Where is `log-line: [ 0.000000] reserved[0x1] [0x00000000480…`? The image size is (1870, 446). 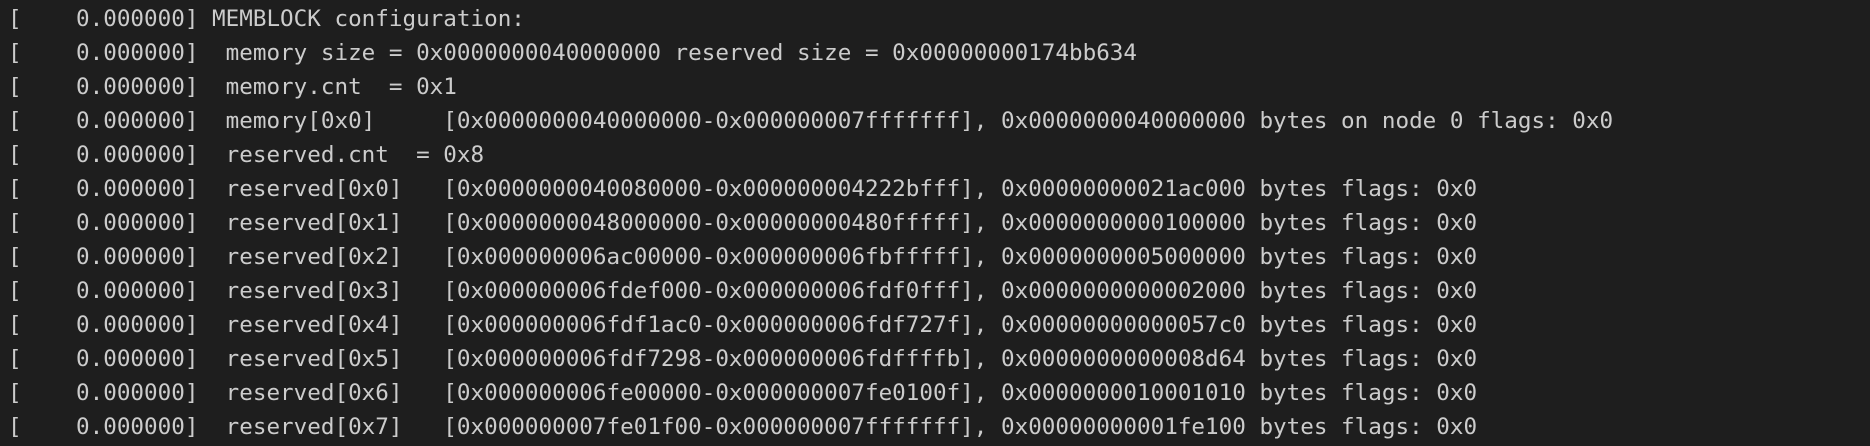 log-line: [ 0.000000] reserved[0x1] [0x00000000480… is located at coordinates (743, 223).